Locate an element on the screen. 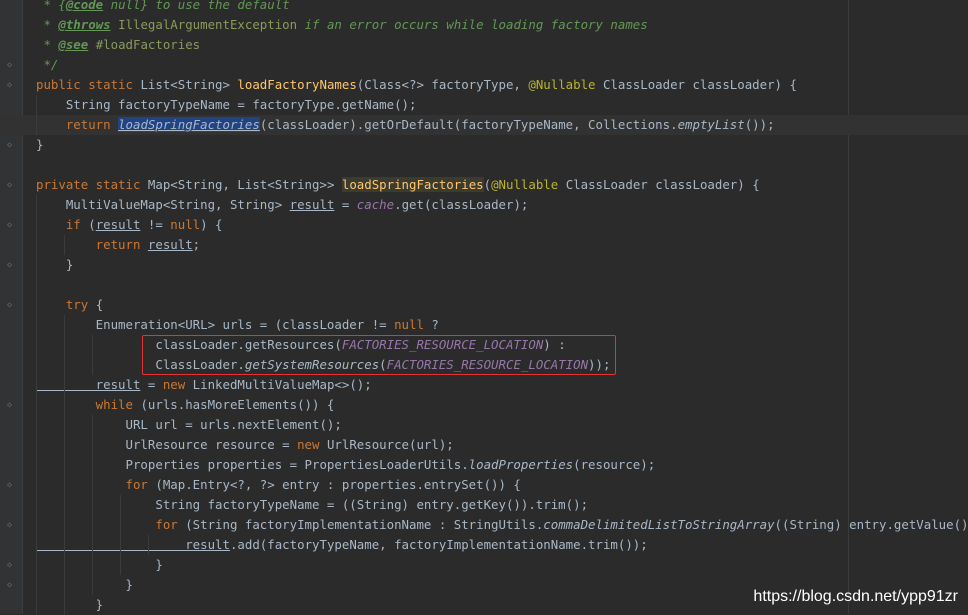  code-line: if (result != null) { is located at coordinates (484, 225).